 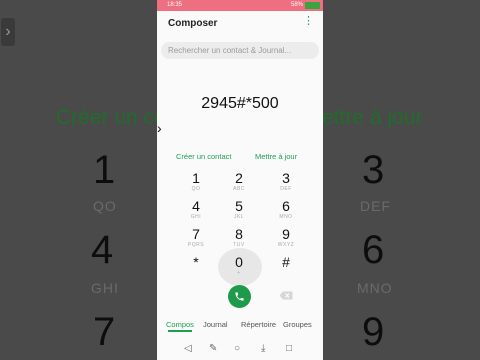 I want to click on background-digit: 1, so click(x=104, y=170).